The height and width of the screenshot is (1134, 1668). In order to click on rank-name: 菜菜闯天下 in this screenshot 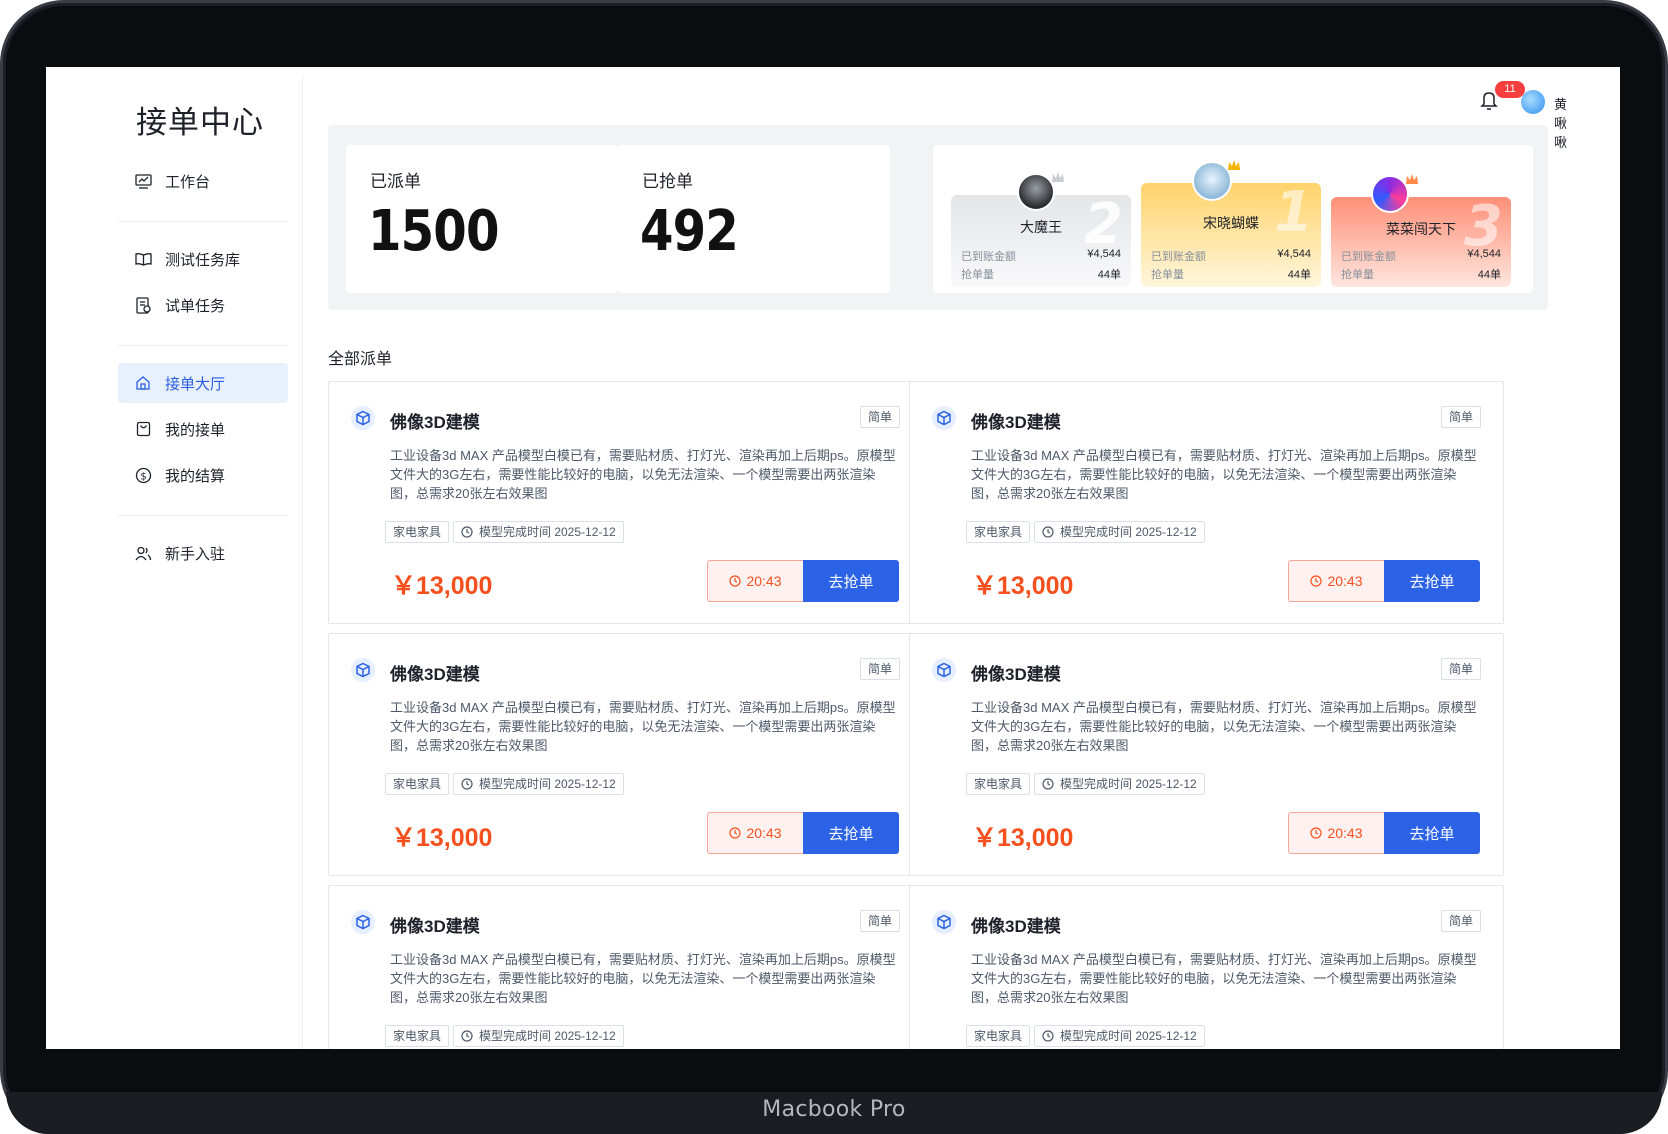, I will do `click(1421, 229)`.